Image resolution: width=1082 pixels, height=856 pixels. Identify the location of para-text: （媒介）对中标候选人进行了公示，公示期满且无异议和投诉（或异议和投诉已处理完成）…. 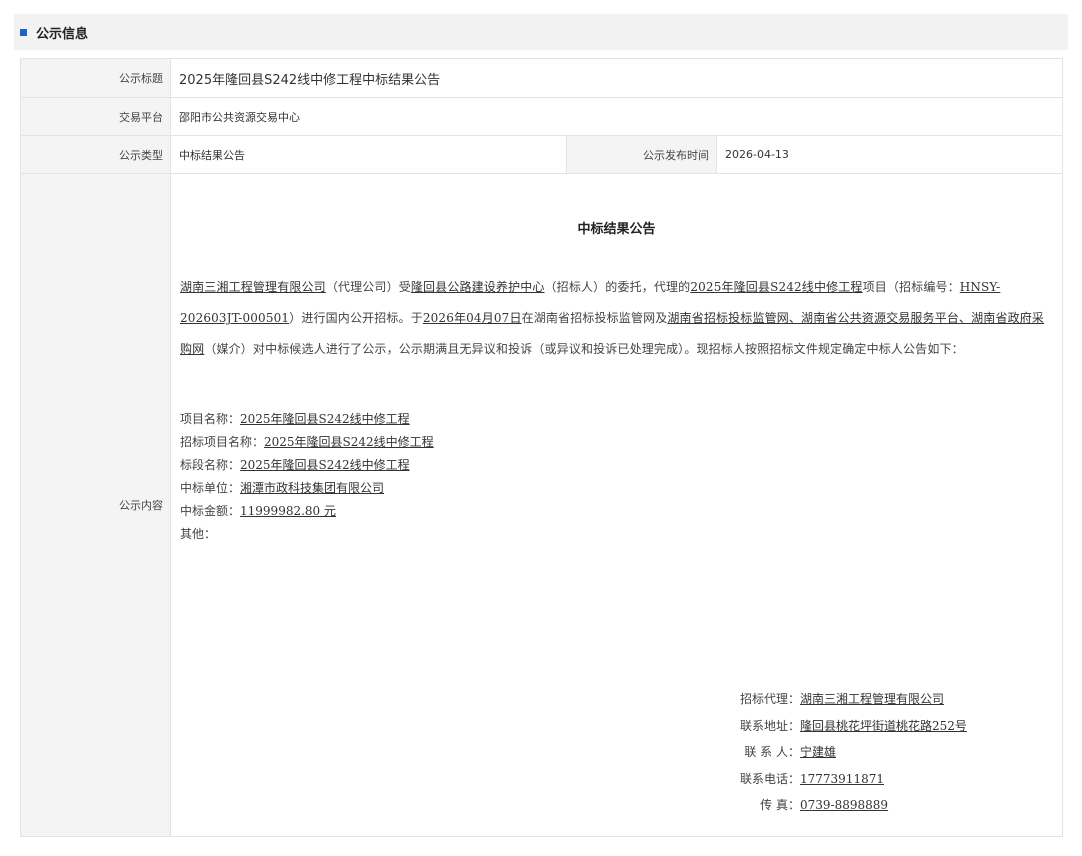
(584, 349).